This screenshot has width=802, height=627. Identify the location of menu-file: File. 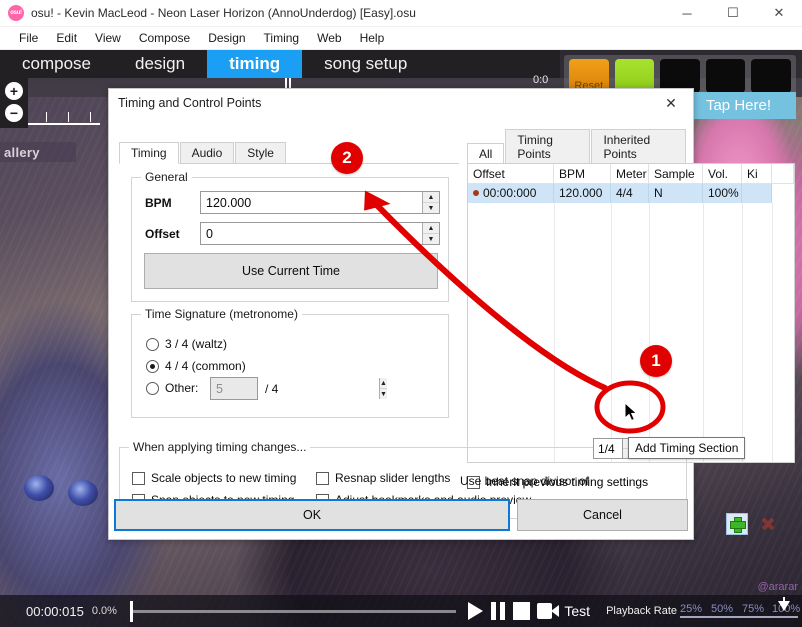
(28, 38).